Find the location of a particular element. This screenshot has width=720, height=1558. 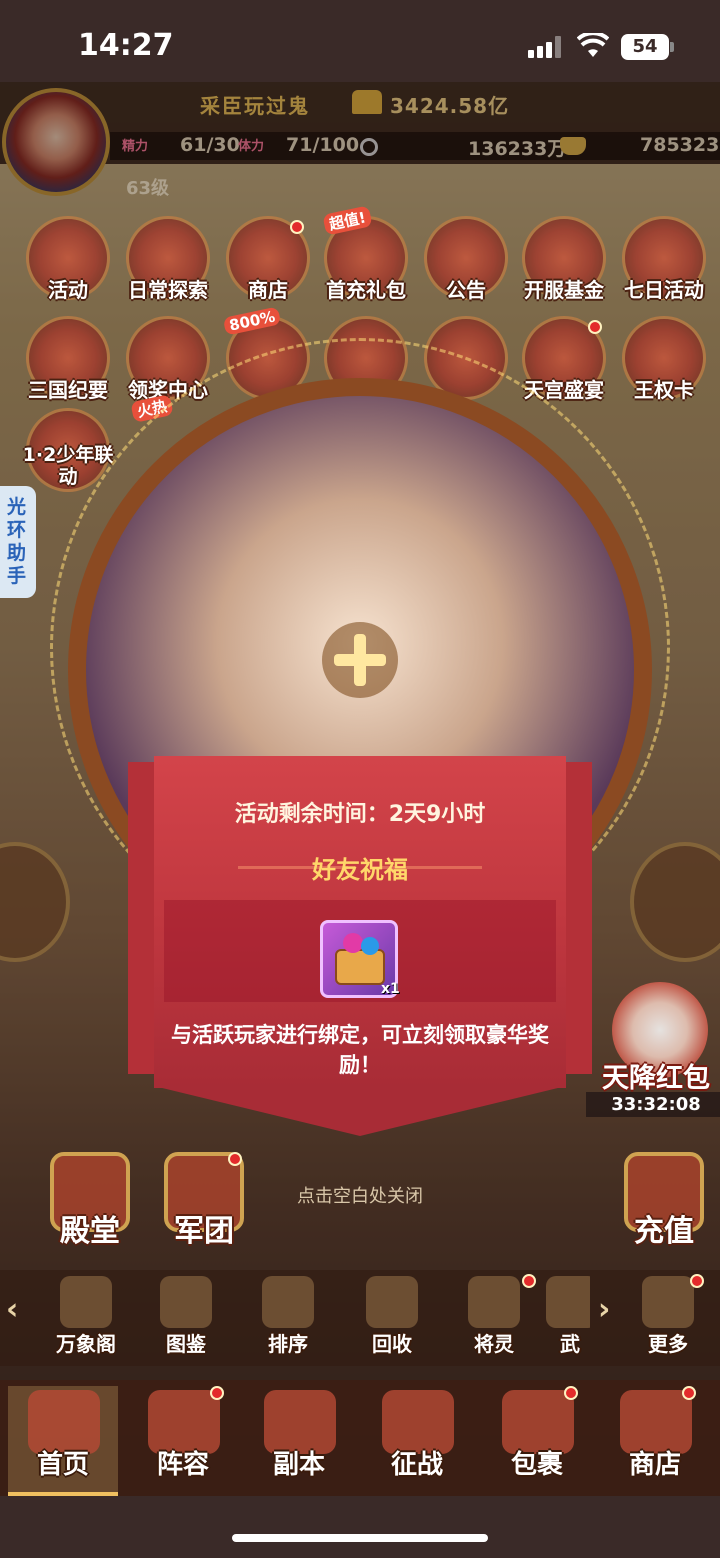

scroll-left-arrow: ‹ is located at coordinates (12, 1309).